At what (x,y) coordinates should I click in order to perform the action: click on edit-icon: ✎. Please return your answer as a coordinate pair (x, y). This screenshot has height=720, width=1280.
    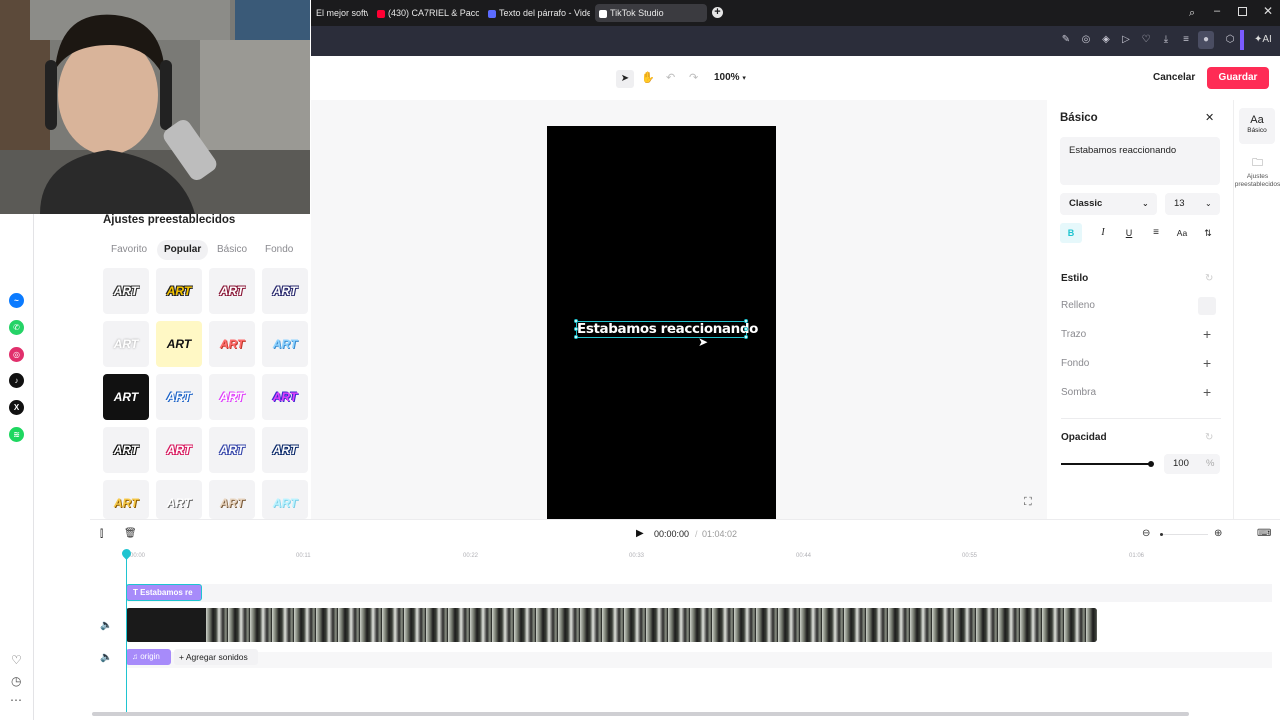
    Looking at the image, I should click on (1066, 40).